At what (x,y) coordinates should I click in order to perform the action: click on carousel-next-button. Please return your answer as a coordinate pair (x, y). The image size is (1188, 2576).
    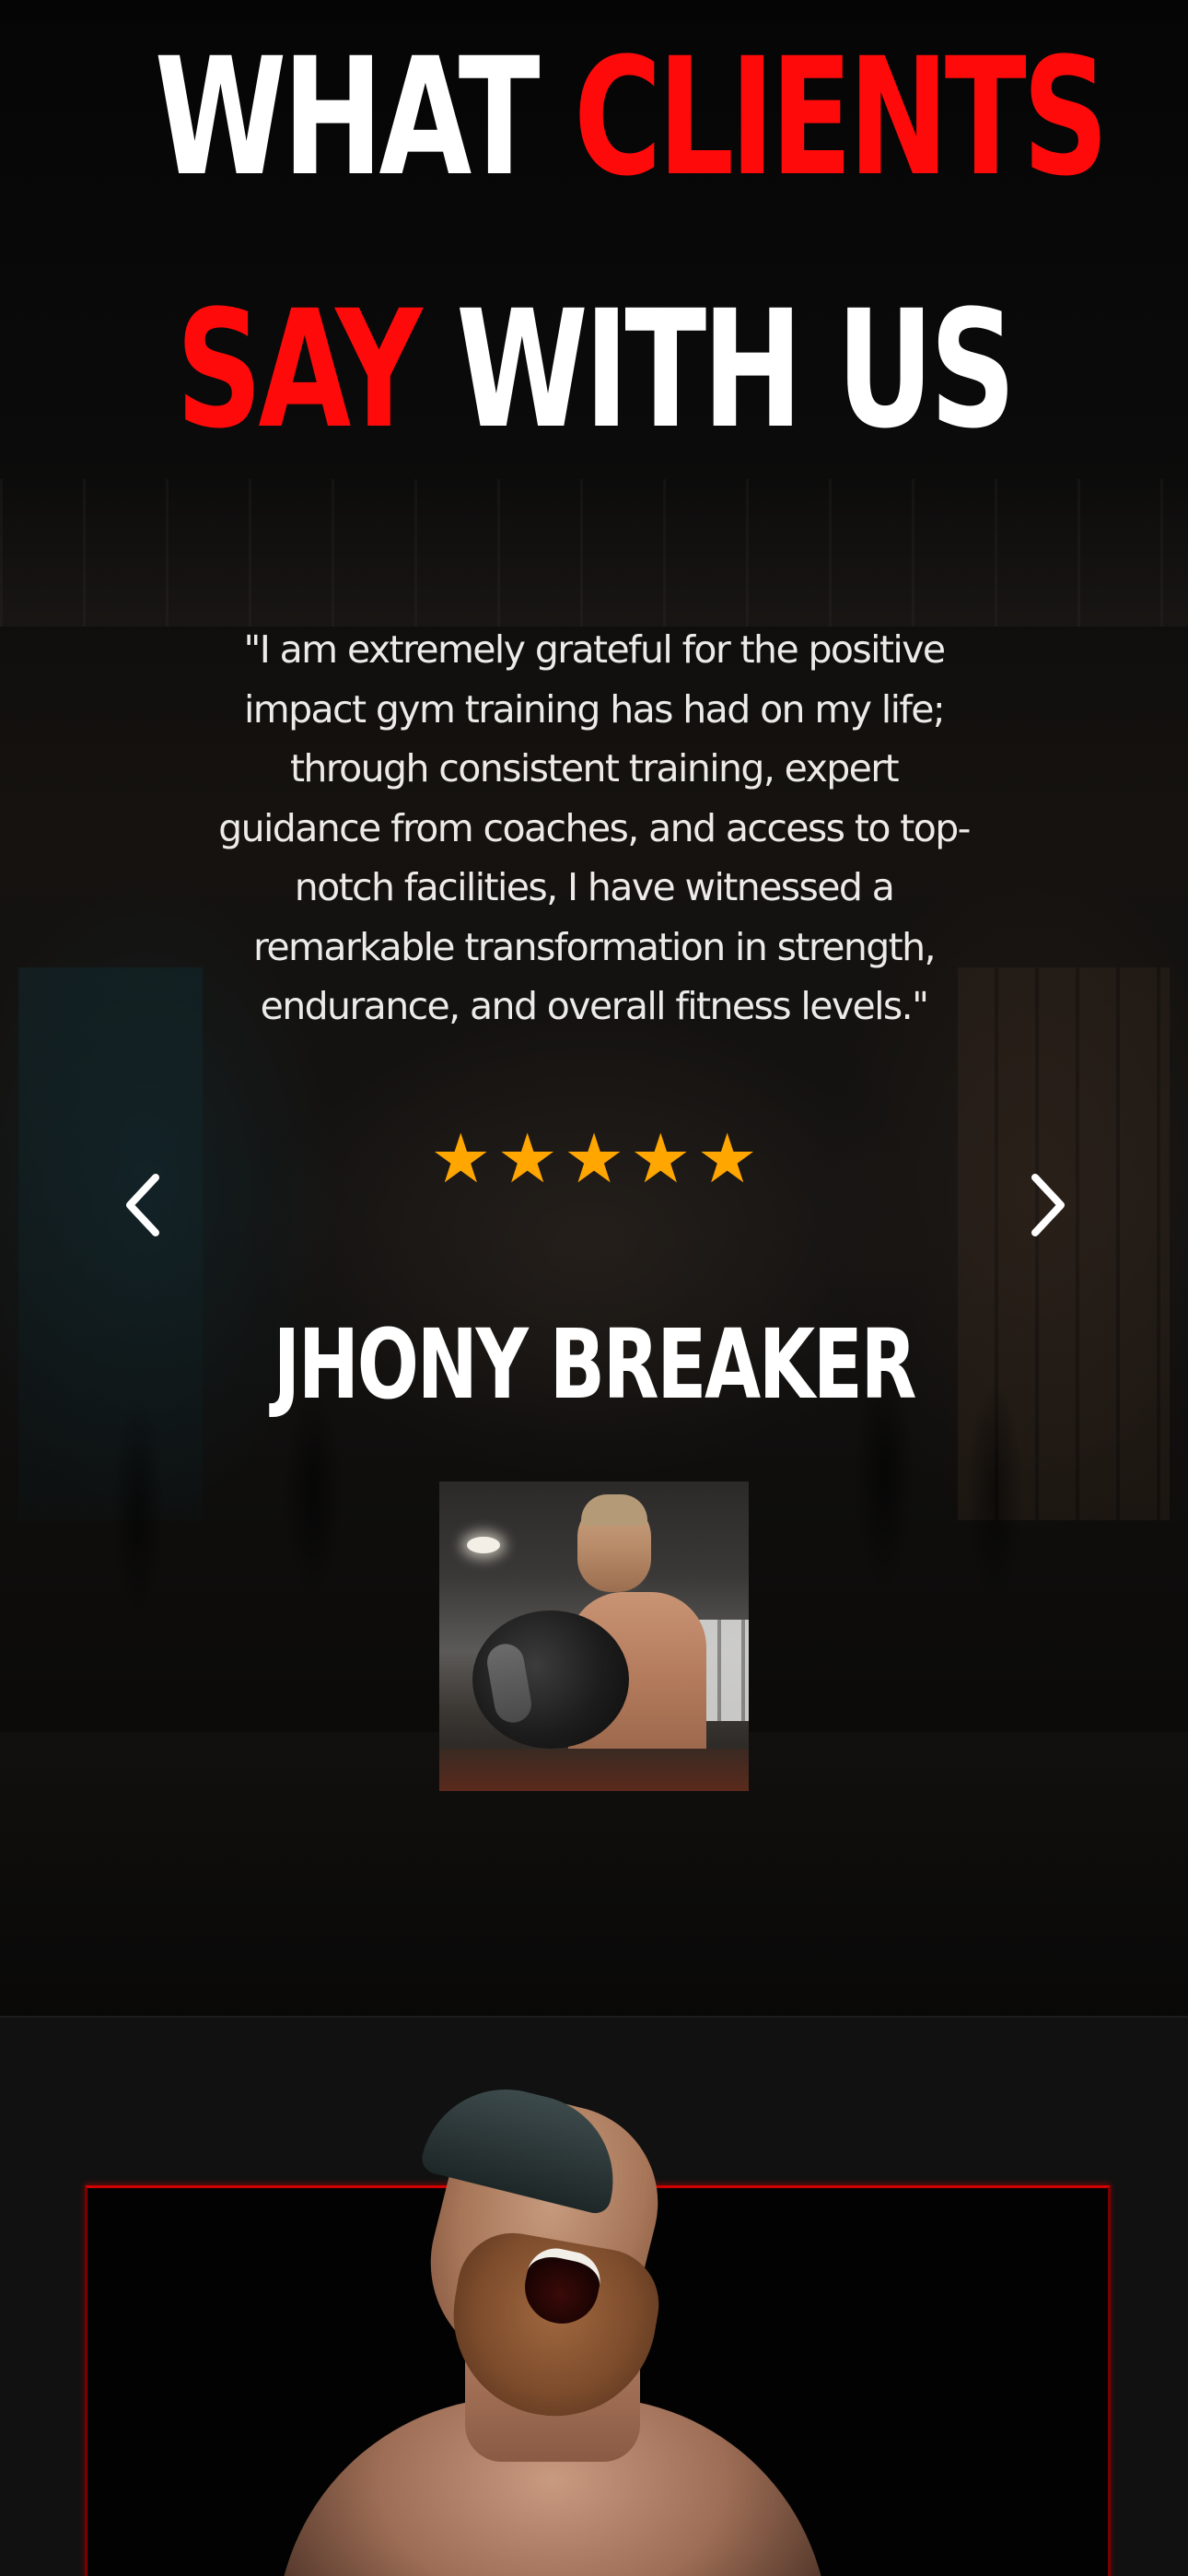
    Looking at the image, I should click on (1048, 1205).